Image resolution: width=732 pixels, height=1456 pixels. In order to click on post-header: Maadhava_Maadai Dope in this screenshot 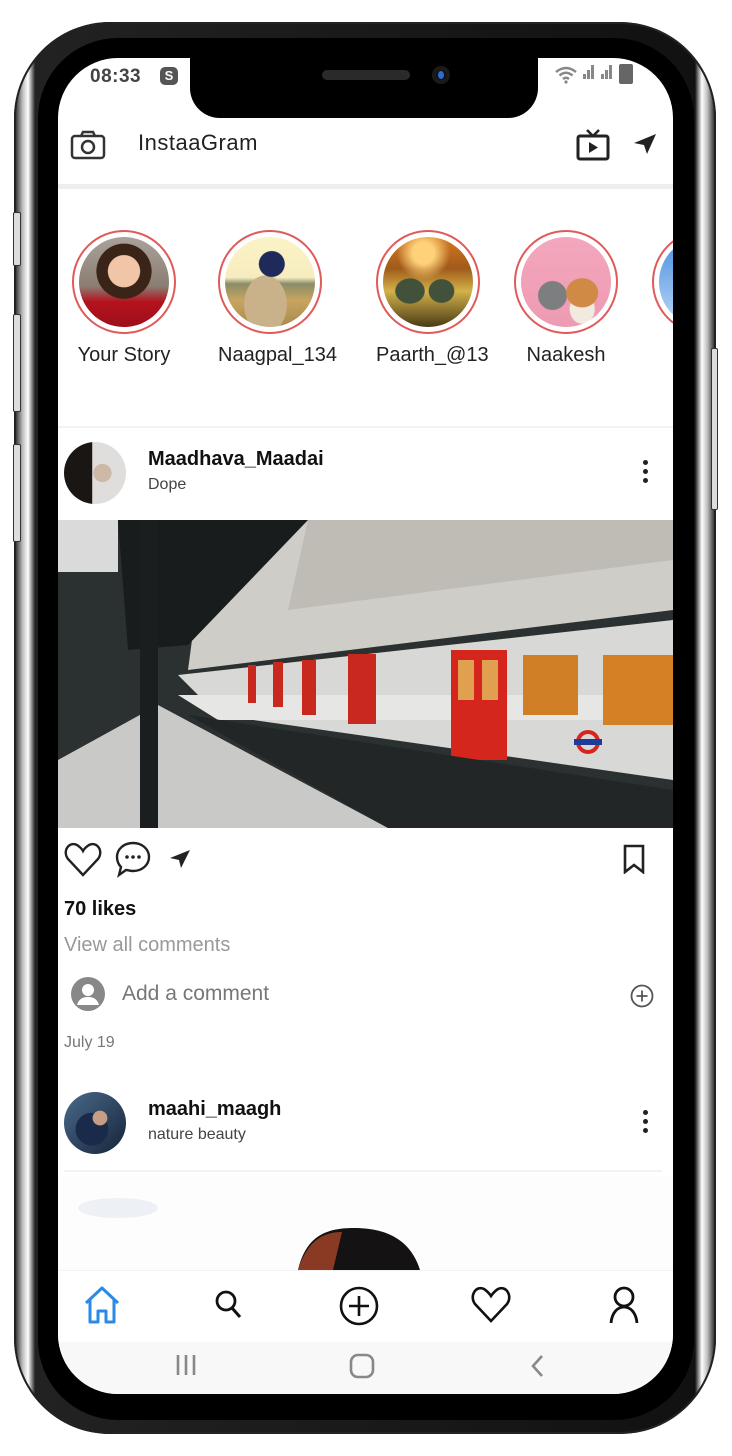, I will do `click(365, 482)`.